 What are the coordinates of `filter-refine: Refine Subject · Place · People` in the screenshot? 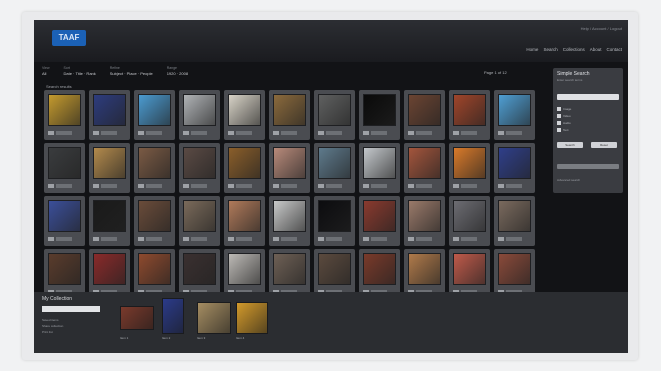 It's located at (131, 75).